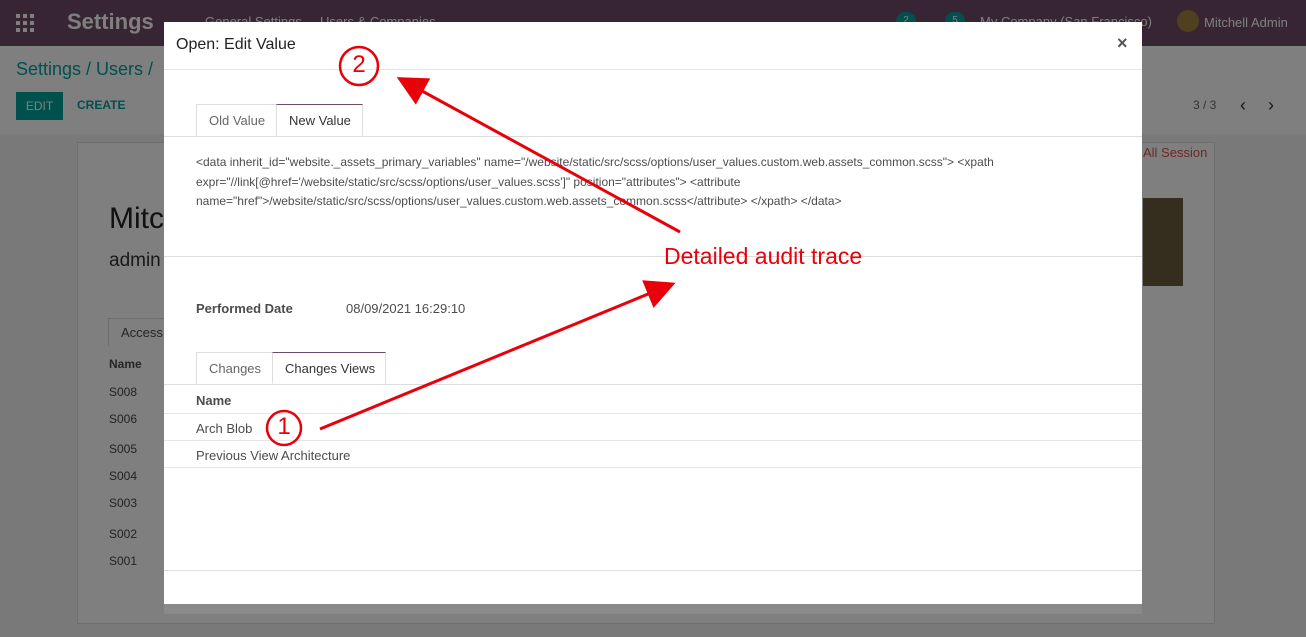  What do you see at coordinates (538, 155) in the screenshot?
I see `arrow-to-dialog` at bounding box center [538, 155].